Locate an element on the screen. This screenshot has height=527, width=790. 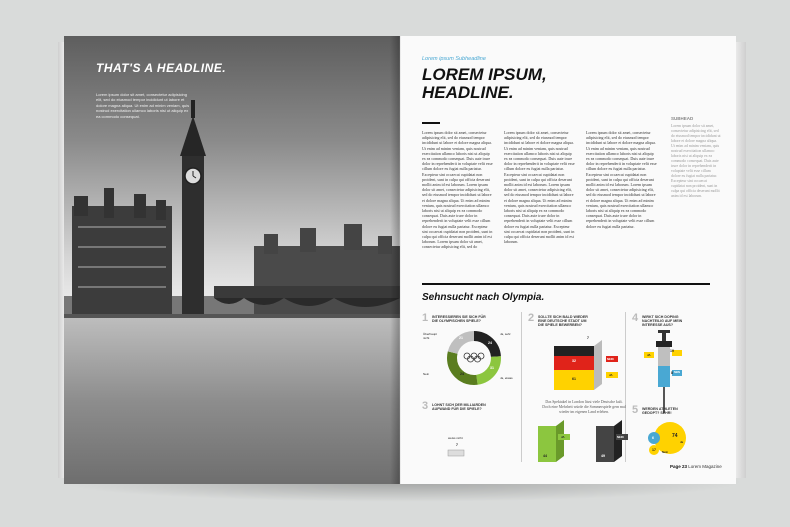
page-headline: LOREM IPSUM, HEADLINE. is located at coordinates (522, 84).